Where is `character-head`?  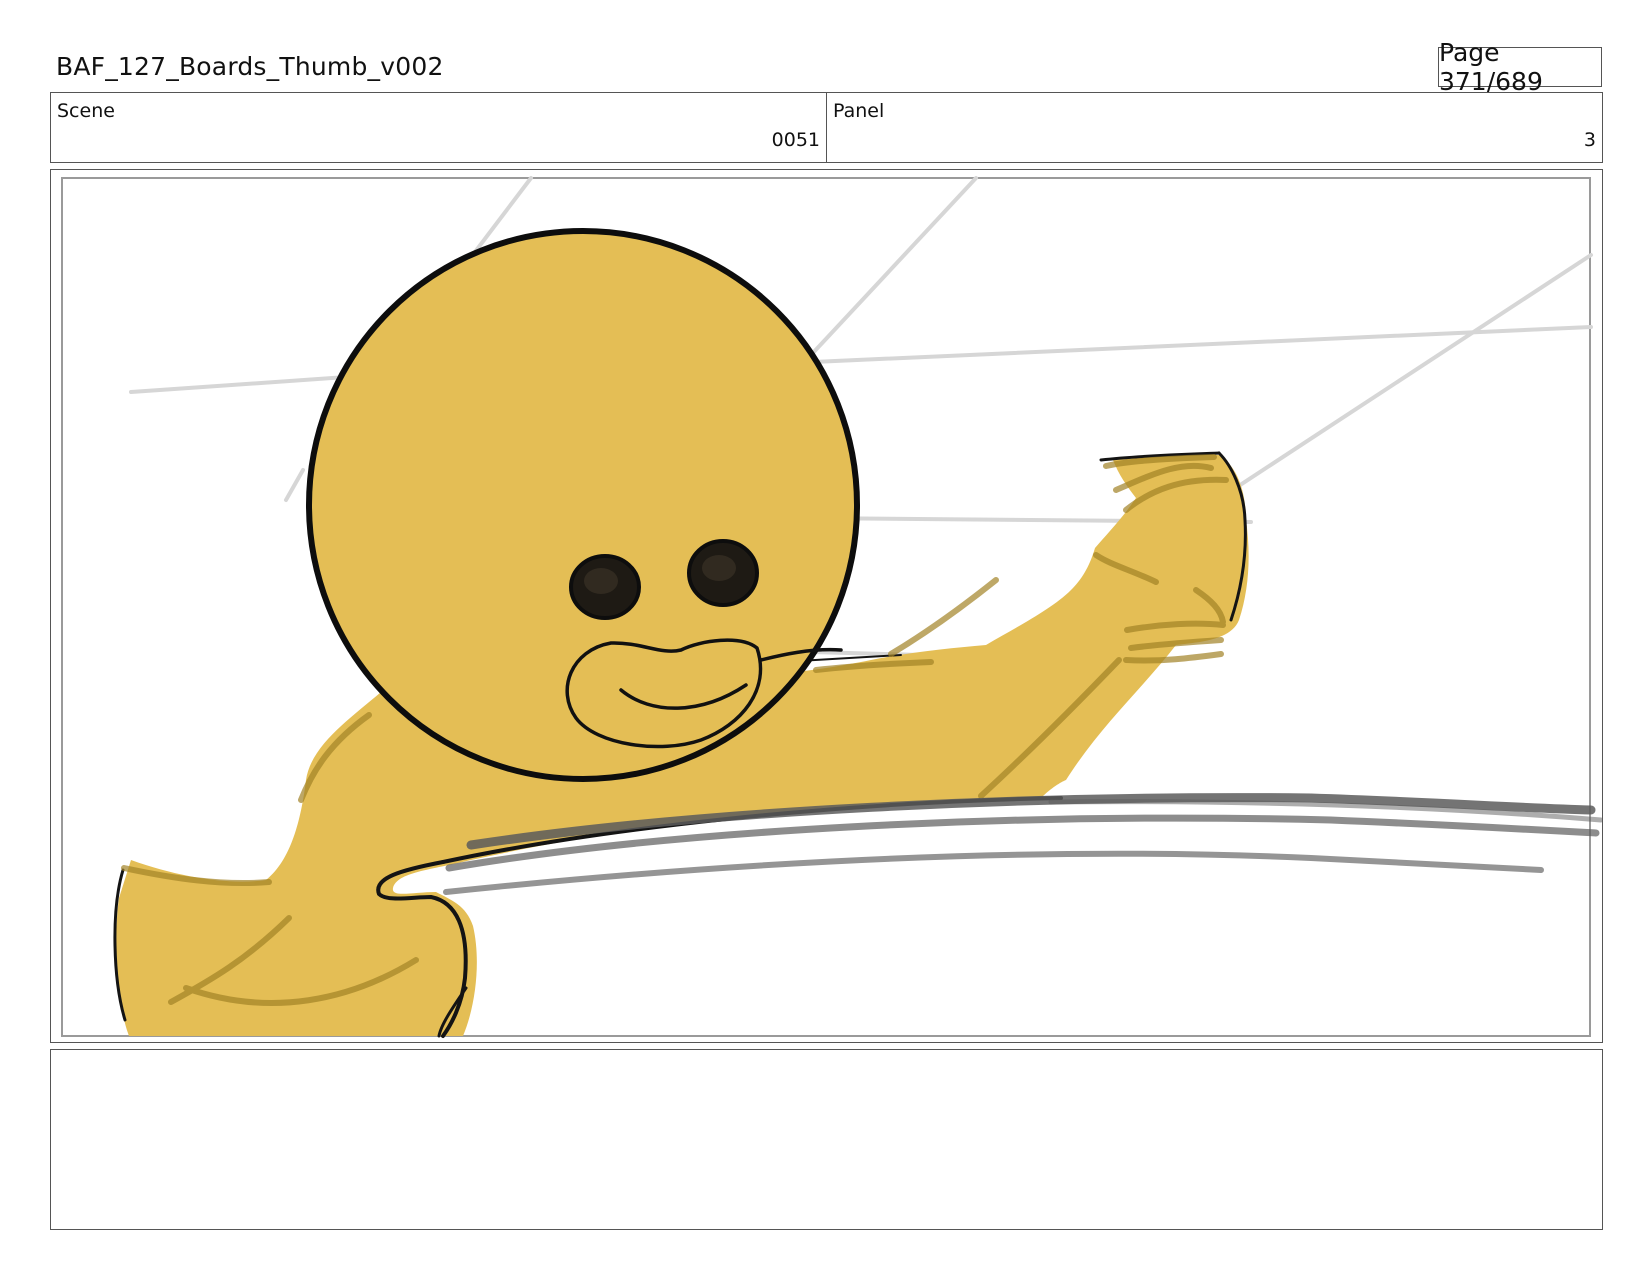 character-head is located at coordinates (583, 505).